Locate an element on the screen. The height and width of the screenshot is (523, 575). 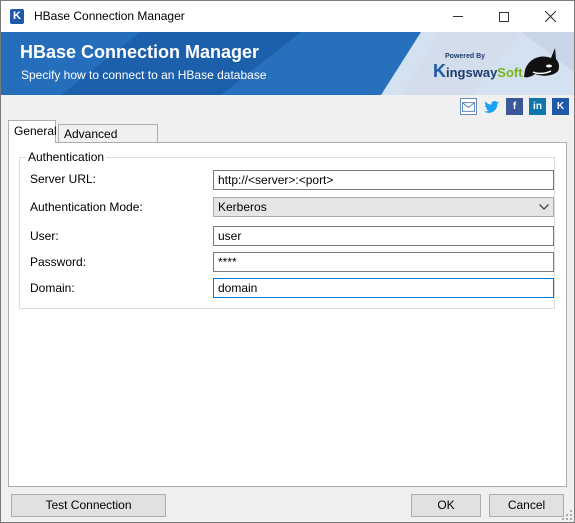
facebook-icon: f is located at coordinates (514, 106).